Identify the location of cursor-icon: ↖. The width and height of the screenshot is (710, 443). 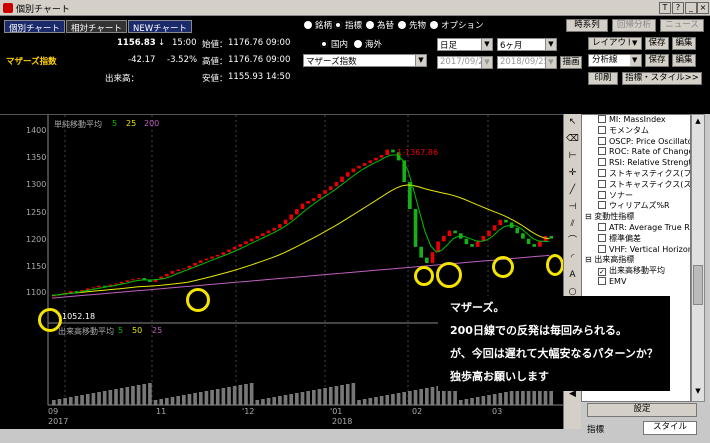
(572, 122).